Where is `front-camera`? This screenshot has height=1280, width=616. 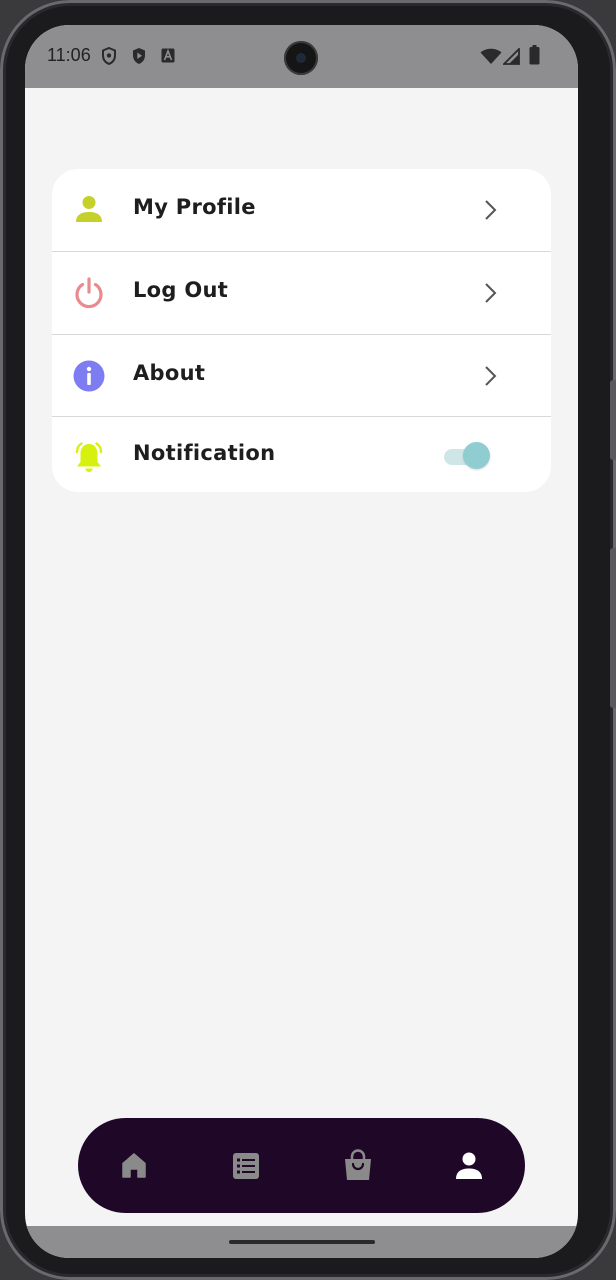 front-camera is located at coordinates (301, 58).